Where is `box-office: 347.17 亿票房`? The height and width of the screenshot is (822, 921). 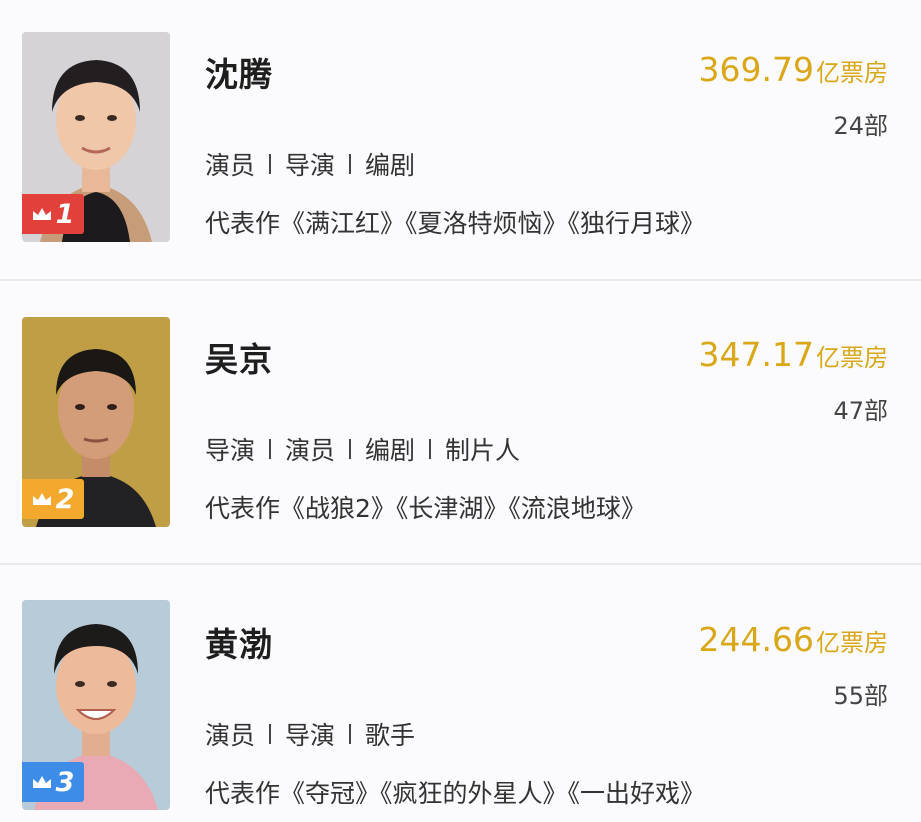 box-office: 347.17 亿票房 is located at coordinates (793, 354).